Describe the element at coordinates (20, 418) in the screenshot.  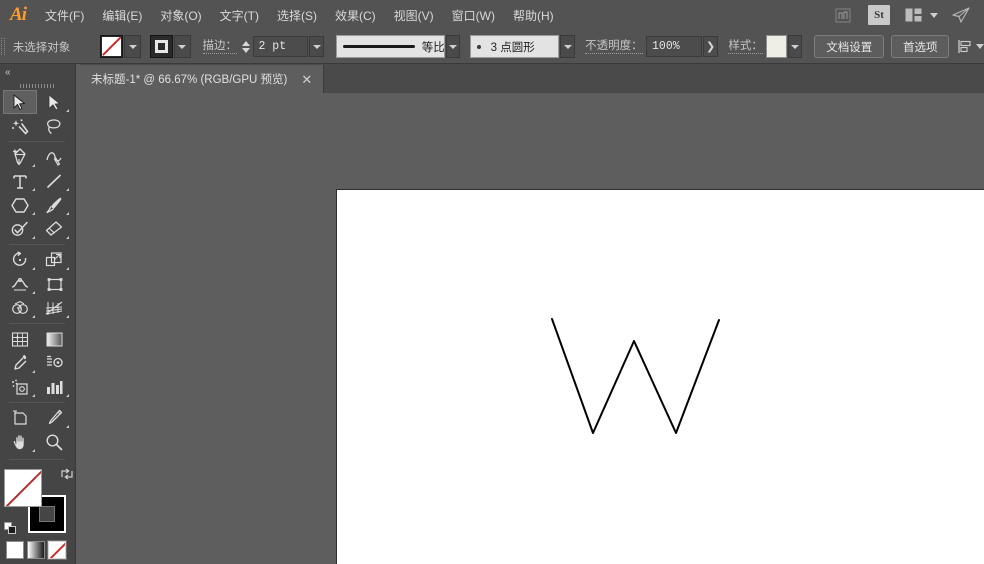
I see `artboard-tool` at that location.